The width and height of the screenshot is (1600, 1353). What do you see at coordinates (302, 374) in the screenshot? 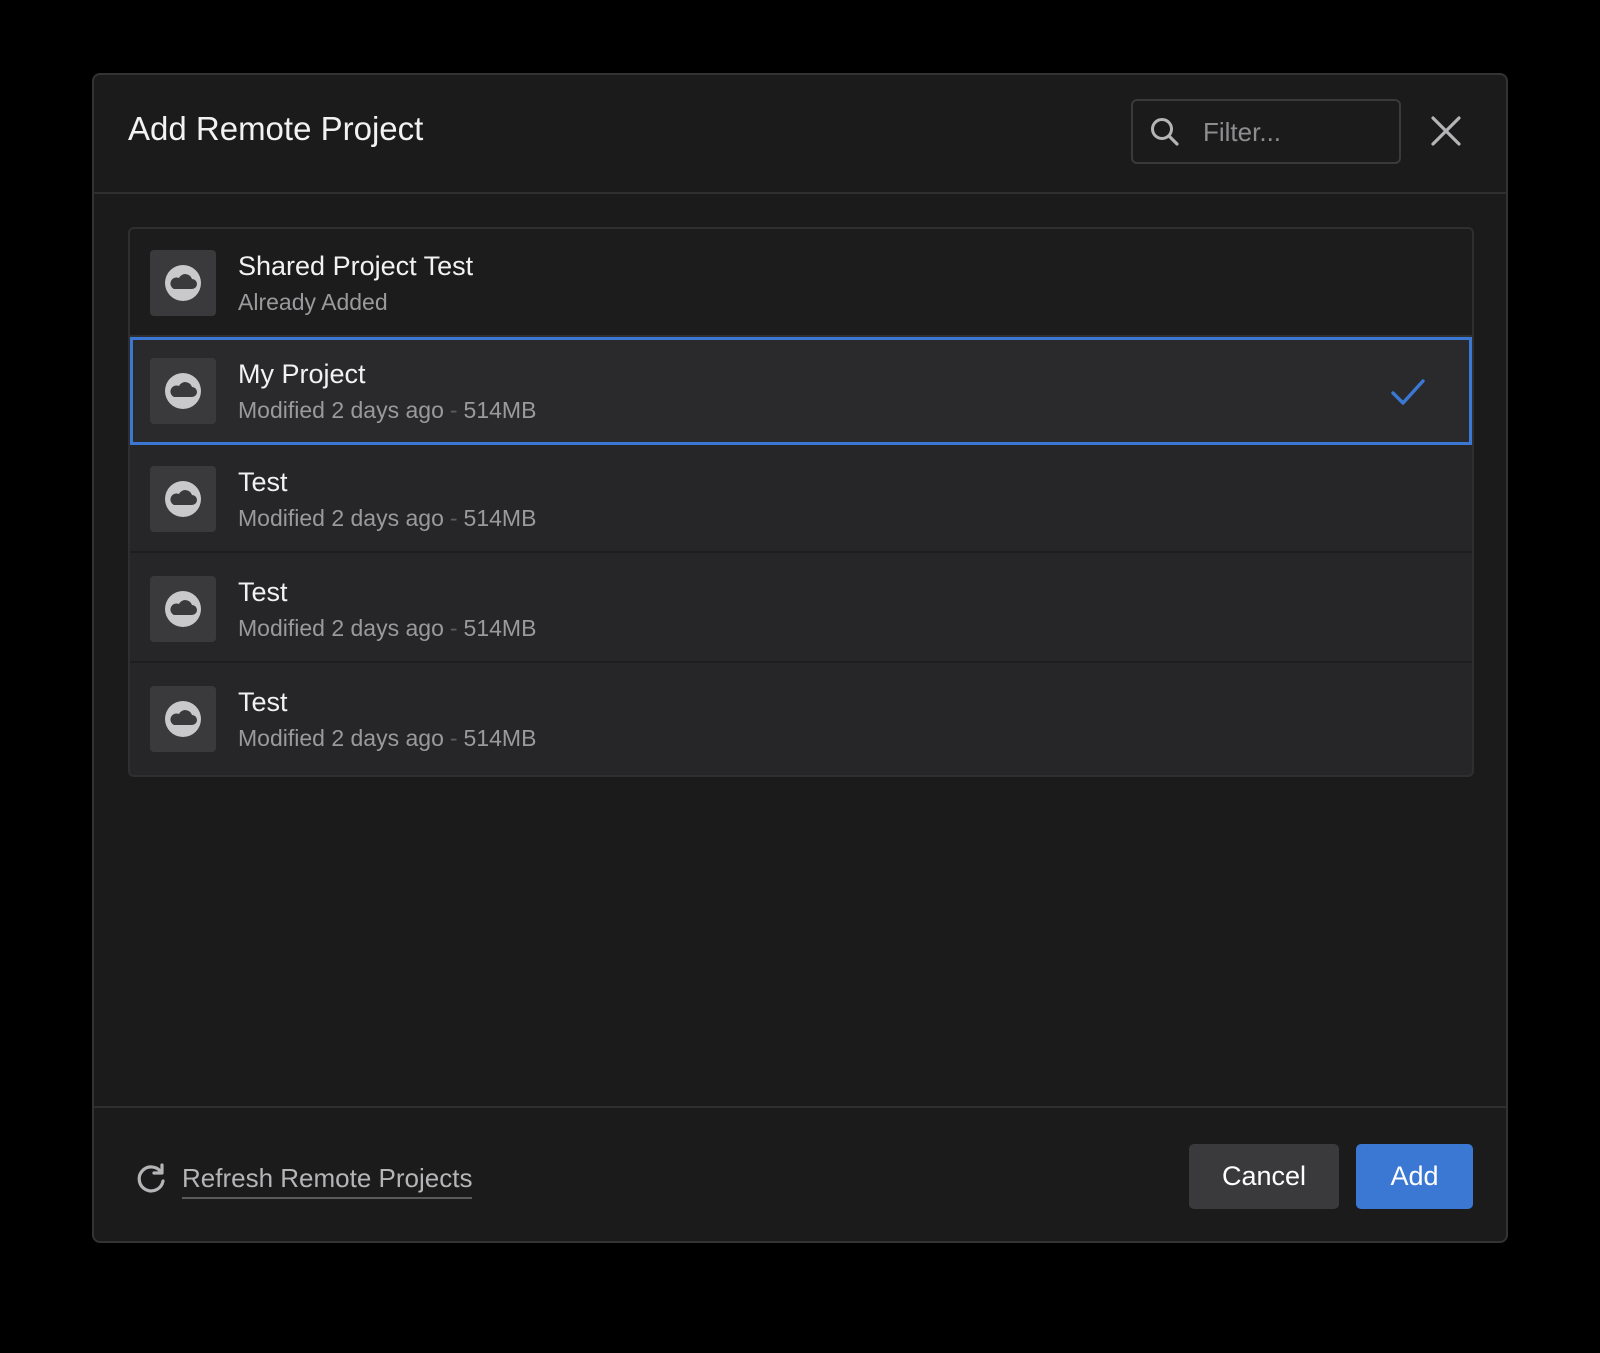
I see `project-name: My Project` at bounding box center [302, 374].